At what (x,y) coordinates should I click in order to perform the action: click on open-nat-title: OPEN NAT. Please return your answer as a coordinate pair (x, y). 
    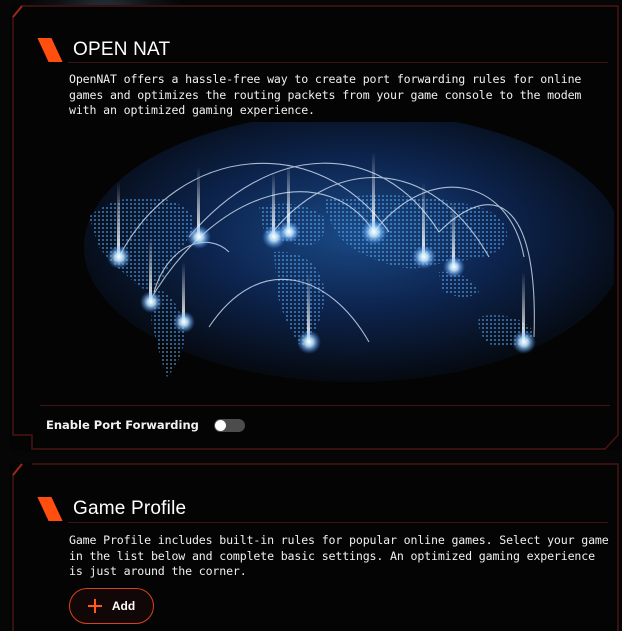
    Looking at the image, I should click on (122, 49).